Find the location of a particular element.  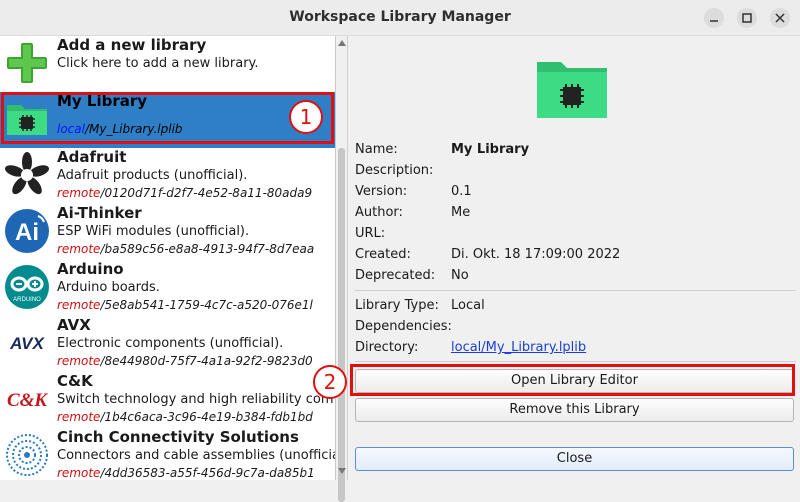

library-path: remote/4dd36583-a55f-456d-9c7a-da85b1 is located at coordinates (186, 473).